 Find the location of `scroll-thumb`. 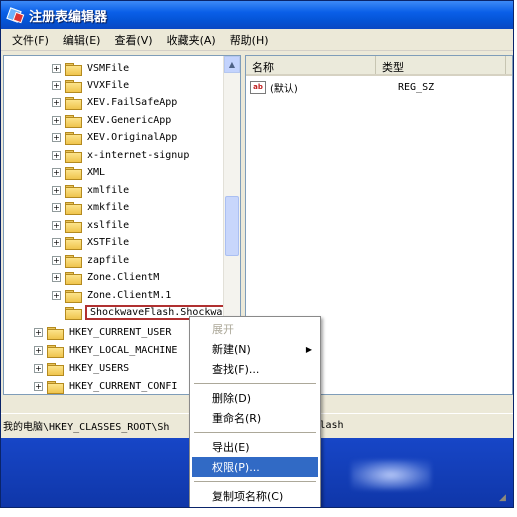

scroll-thumb is located at coordinates (232, 226).